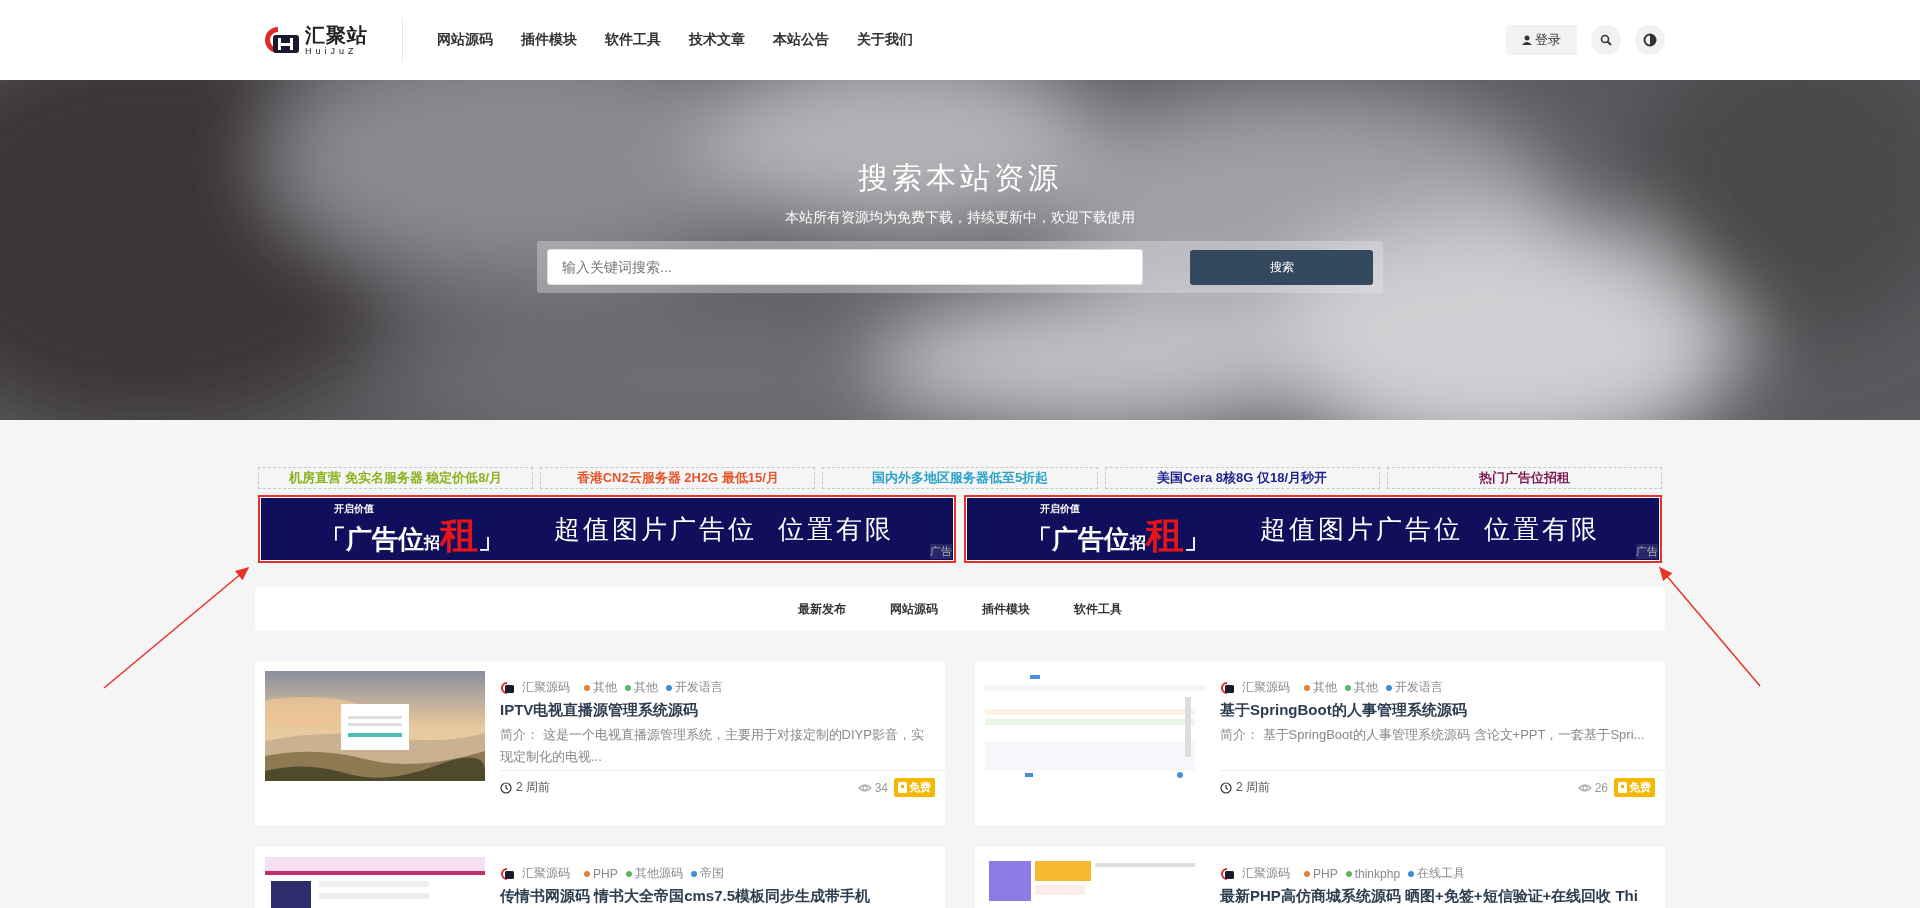  What do you see at coordinates (914, 609) in the screenshot?
I see `tab: 网站源码` at bounding box center [914, 609].